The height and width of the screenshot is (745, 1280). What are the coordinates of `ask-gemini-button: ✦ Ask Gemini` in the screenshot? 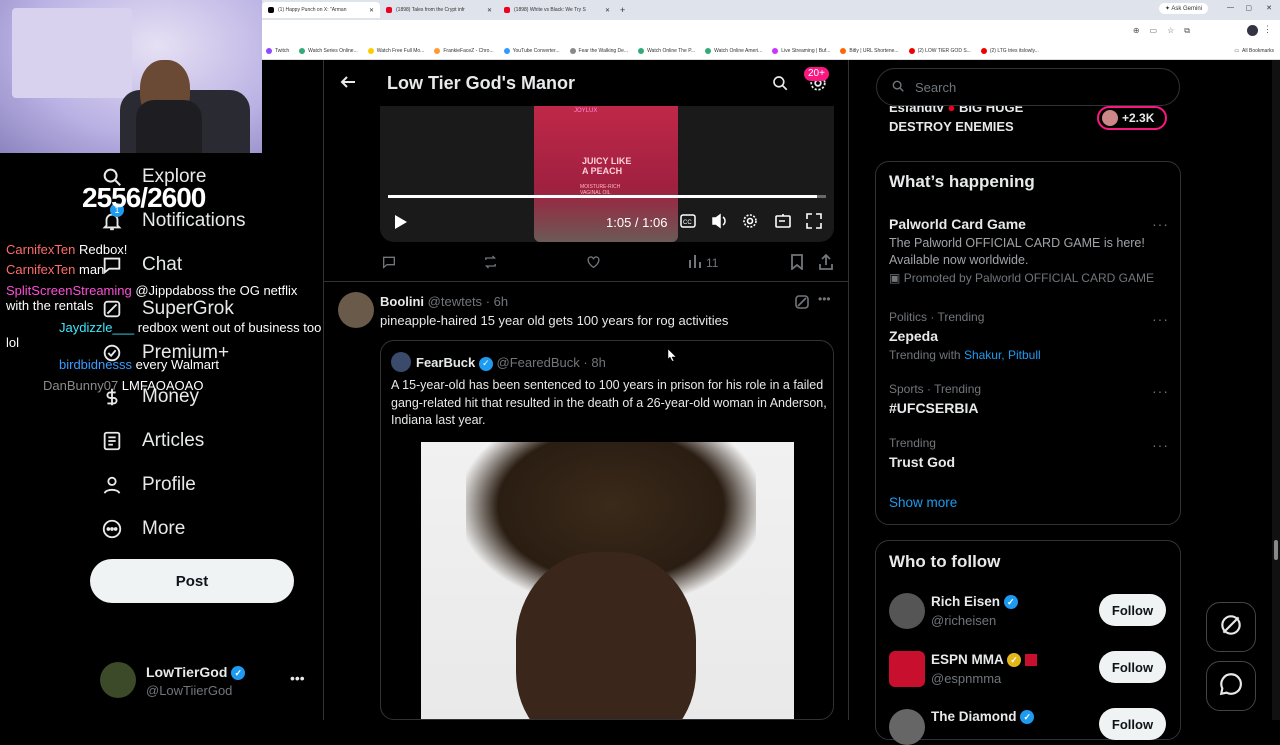 It's located at (1183, 8).